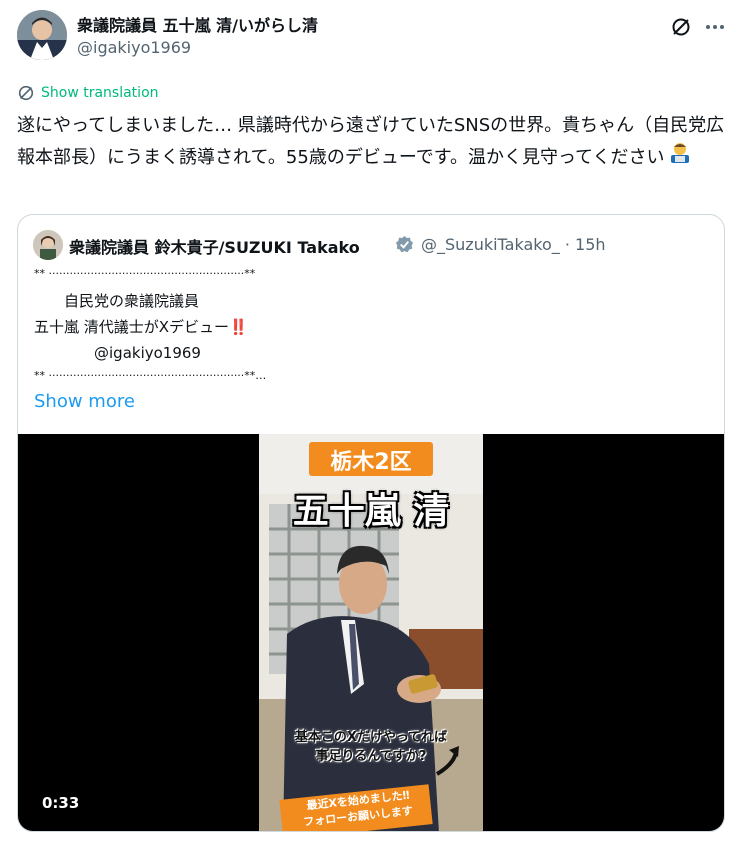 The image size is (740, 844). Describe the element at coordinates (61, 803) in the screenshot. I see `video-timestamp: 0:33` at that location.